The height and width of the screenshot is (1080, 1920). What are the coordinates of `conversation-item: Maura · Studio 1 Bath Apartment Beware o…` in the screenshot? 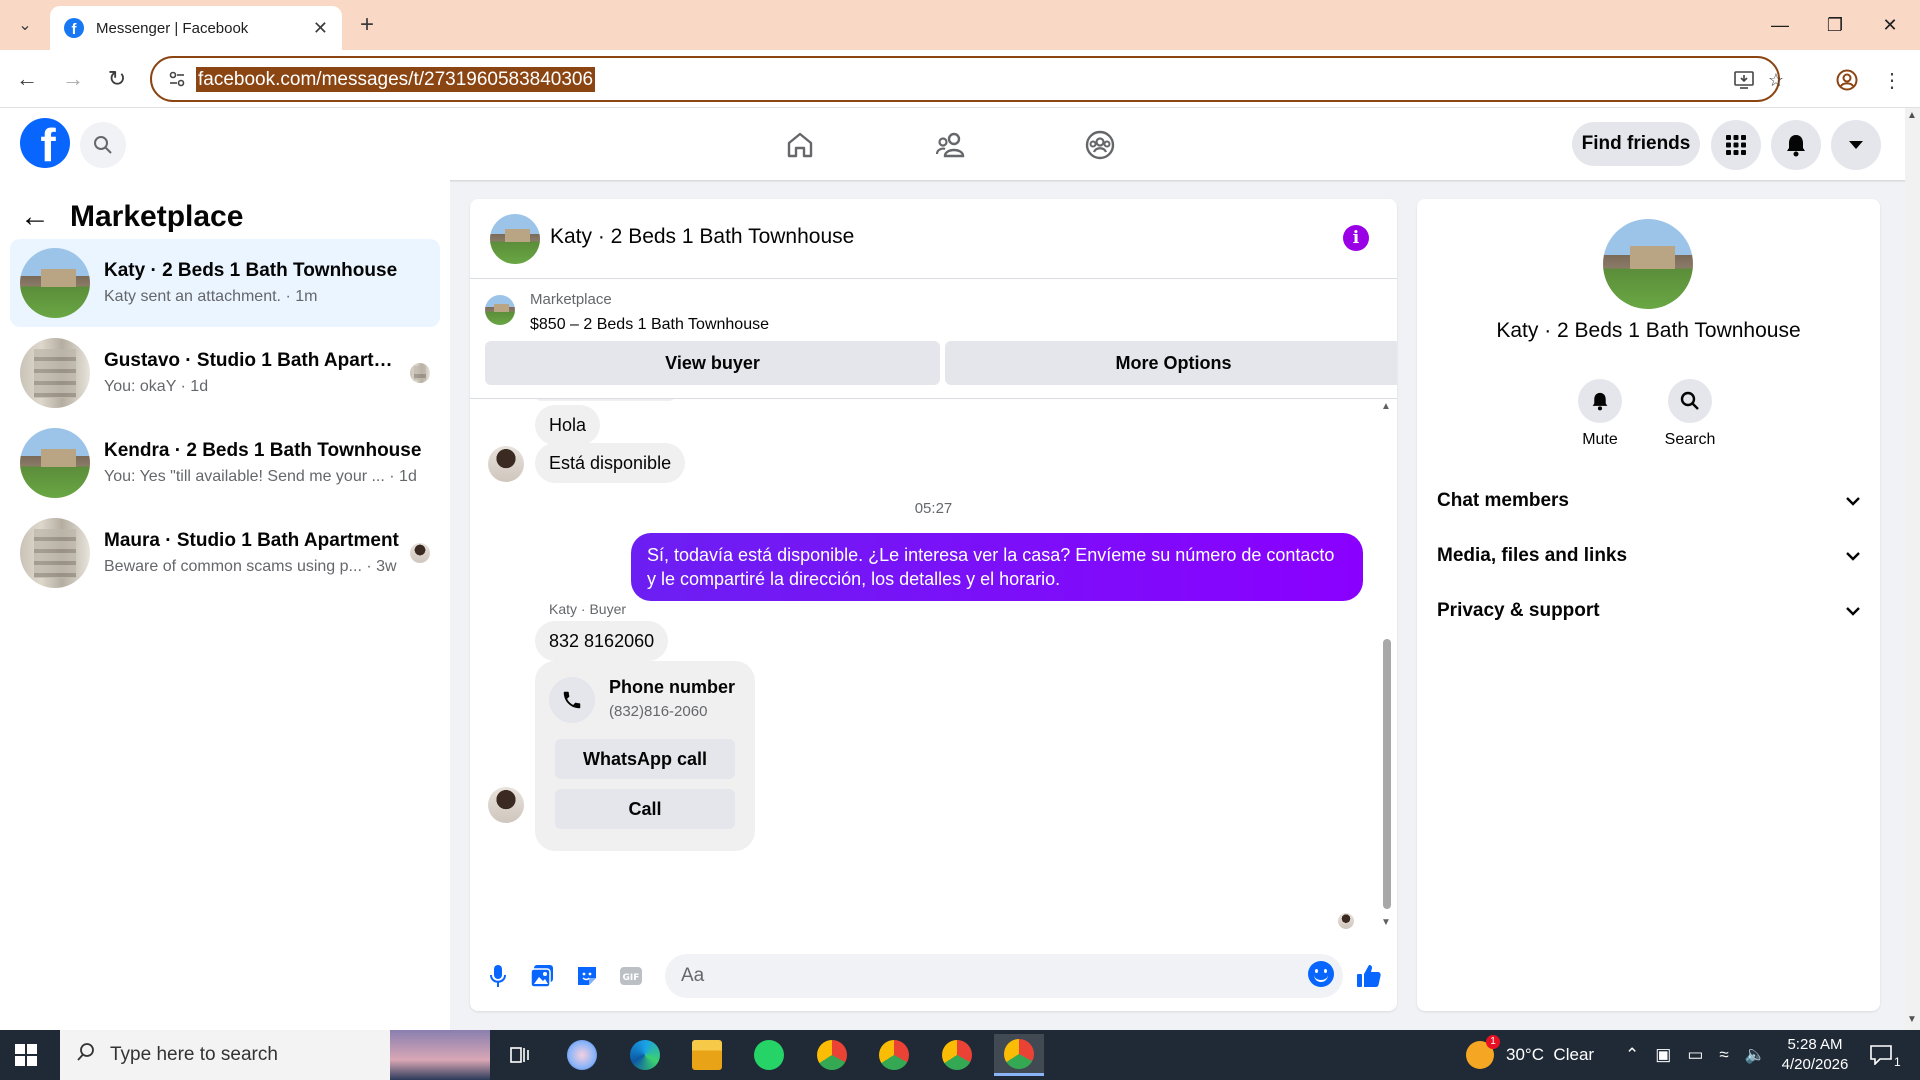 It's located at (225, 553).